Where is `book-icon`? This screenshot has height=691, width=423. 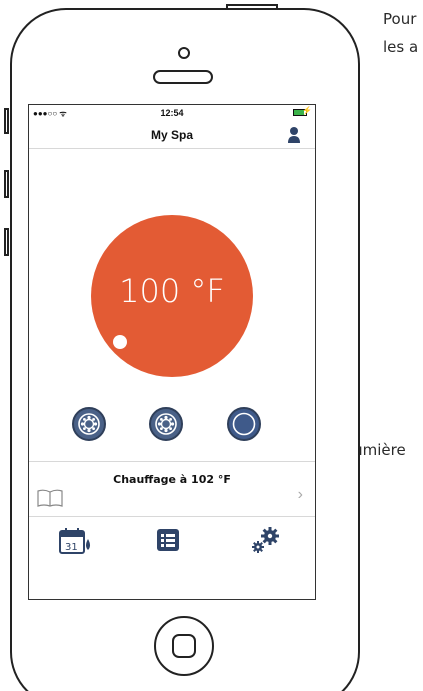 book-icon is located at coordinates (50, 498).